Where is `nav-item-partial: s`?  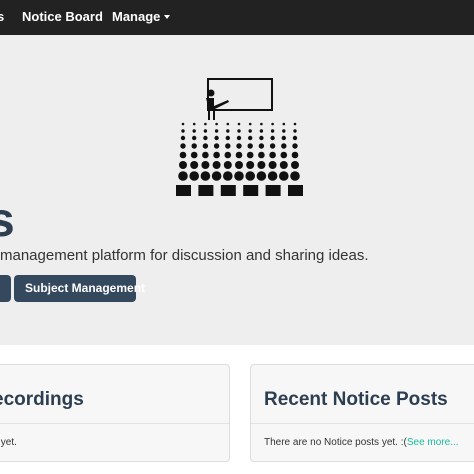
nav-item-partial: s is located at coordinates (2, 17).